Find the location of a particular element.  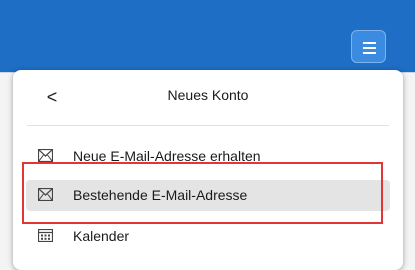

menu-item-label: Neue E-Mail-Adresse erhalten is located at coordinates (167, 156).